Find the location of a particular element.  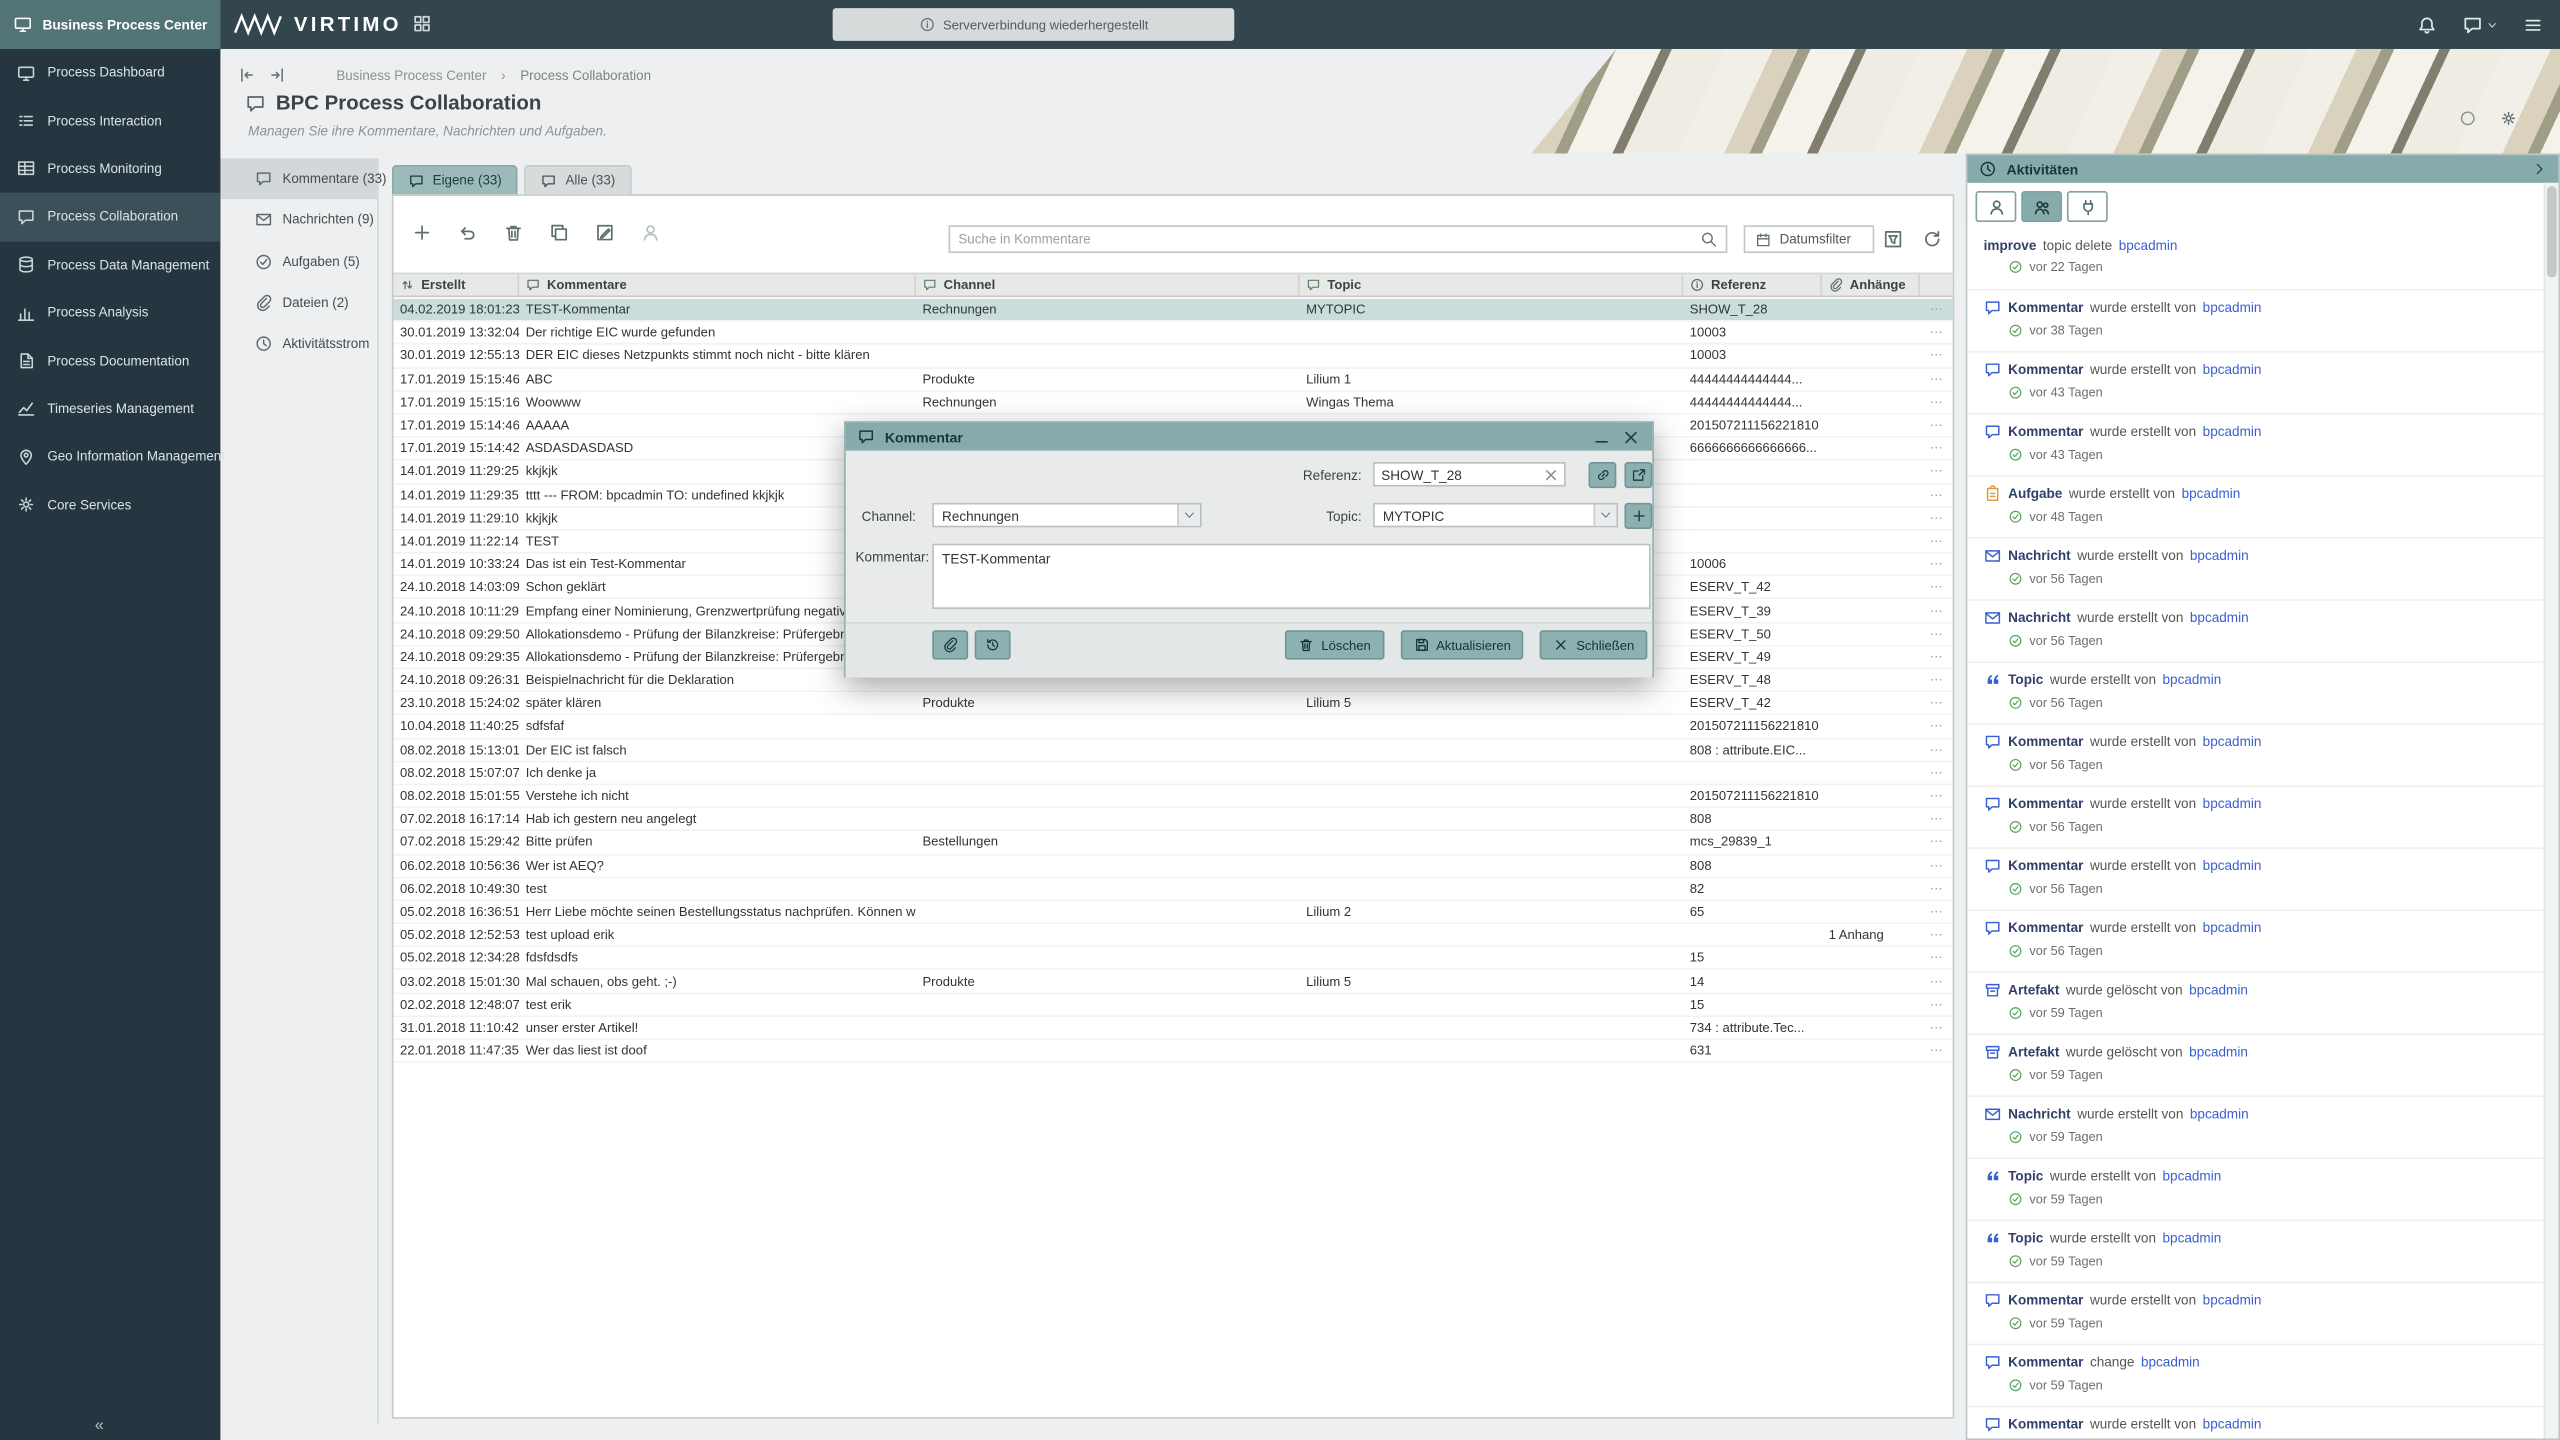

app-switcher: Business Process Center is located at coordinates (110, 24).